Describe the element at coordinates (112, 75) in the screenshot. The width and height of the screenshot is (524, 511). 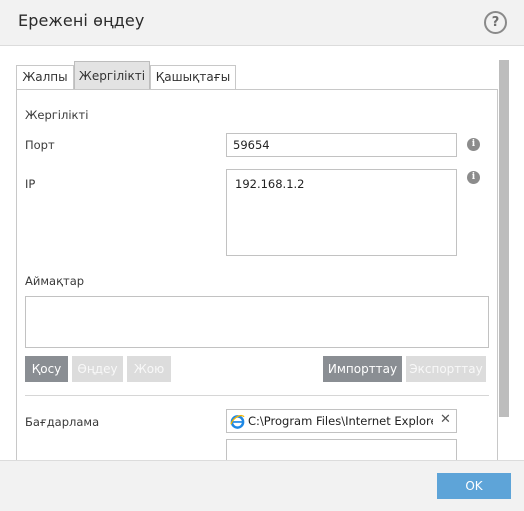
I see `tab-local: Жергілікті` at that location.